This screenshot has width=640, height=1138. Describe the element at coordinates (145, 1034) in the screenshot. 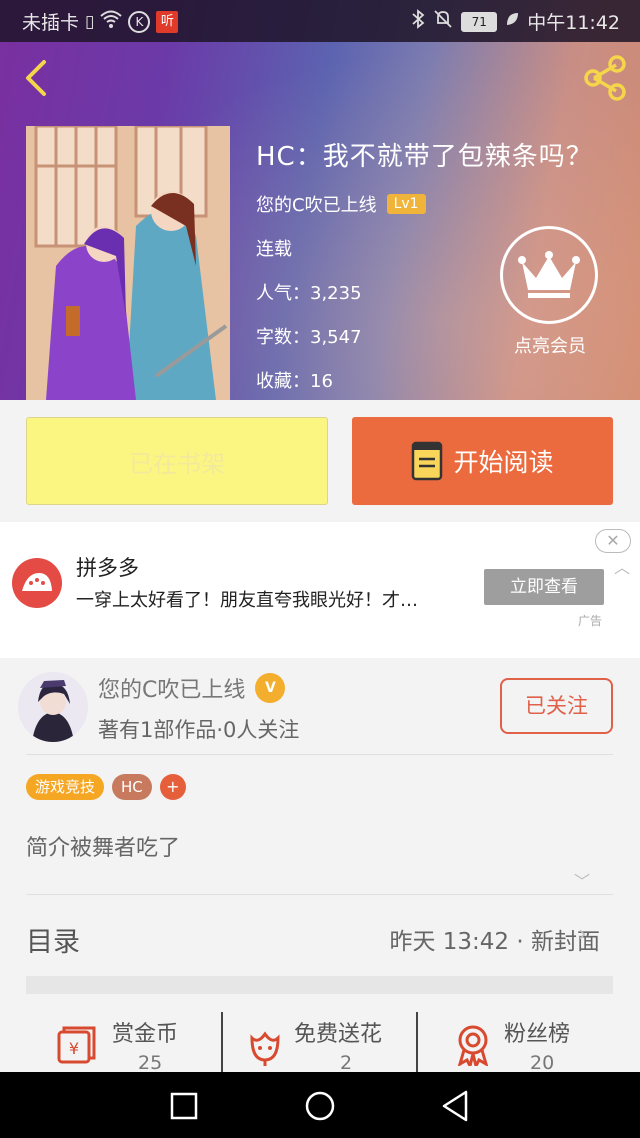

I see `reward-coins-label: 赏金币` at that location.